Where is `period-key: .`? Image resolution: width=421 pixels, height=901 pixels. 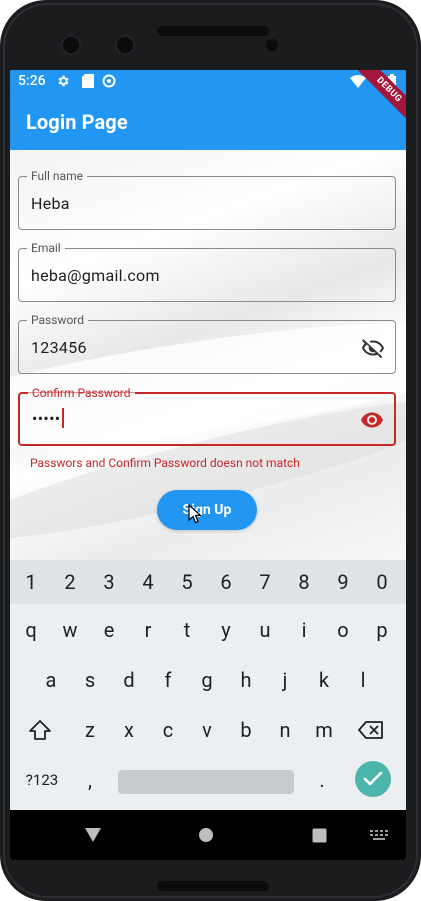
period-key: . is located at coordinates (322, 780).